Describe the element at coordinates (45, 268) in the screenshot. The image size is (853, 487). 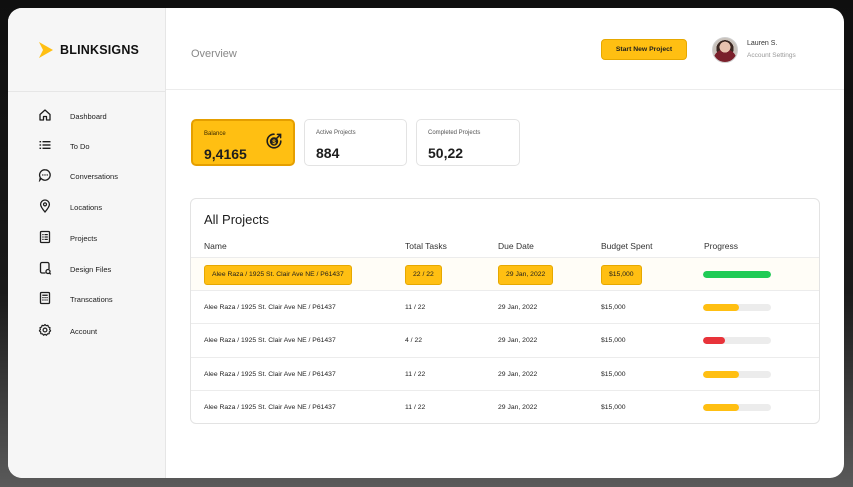
I see `design-files-icon` at that location.